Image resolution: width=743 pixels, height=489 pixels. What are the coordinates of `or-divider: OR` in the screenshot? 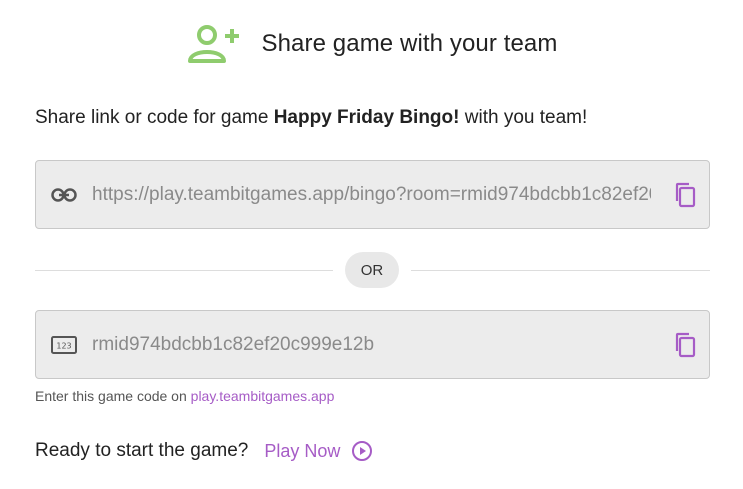 It's located at (372, 270).